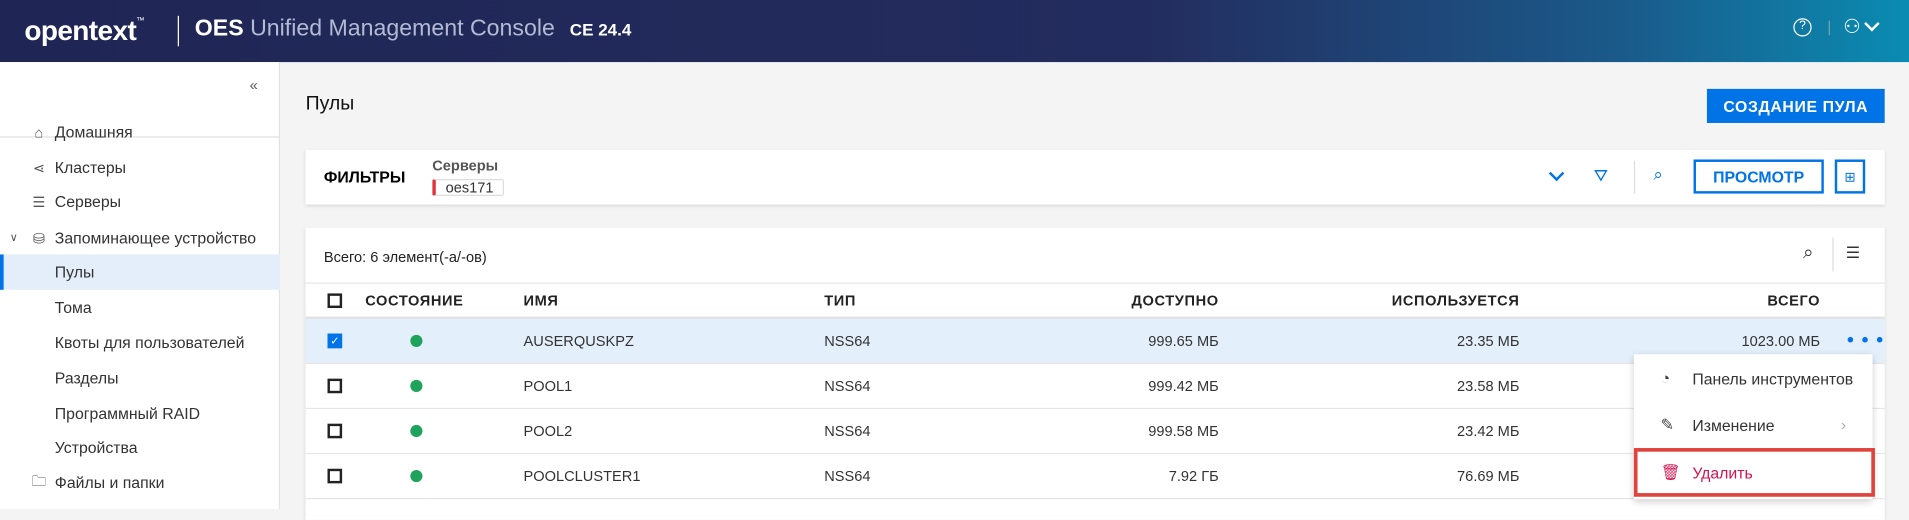 This screenshot has width=1909, height=520. Describe the element at coordinates (1183, 341) in the screenshot. I see `pool-available: 999.65 МБ` at that location.